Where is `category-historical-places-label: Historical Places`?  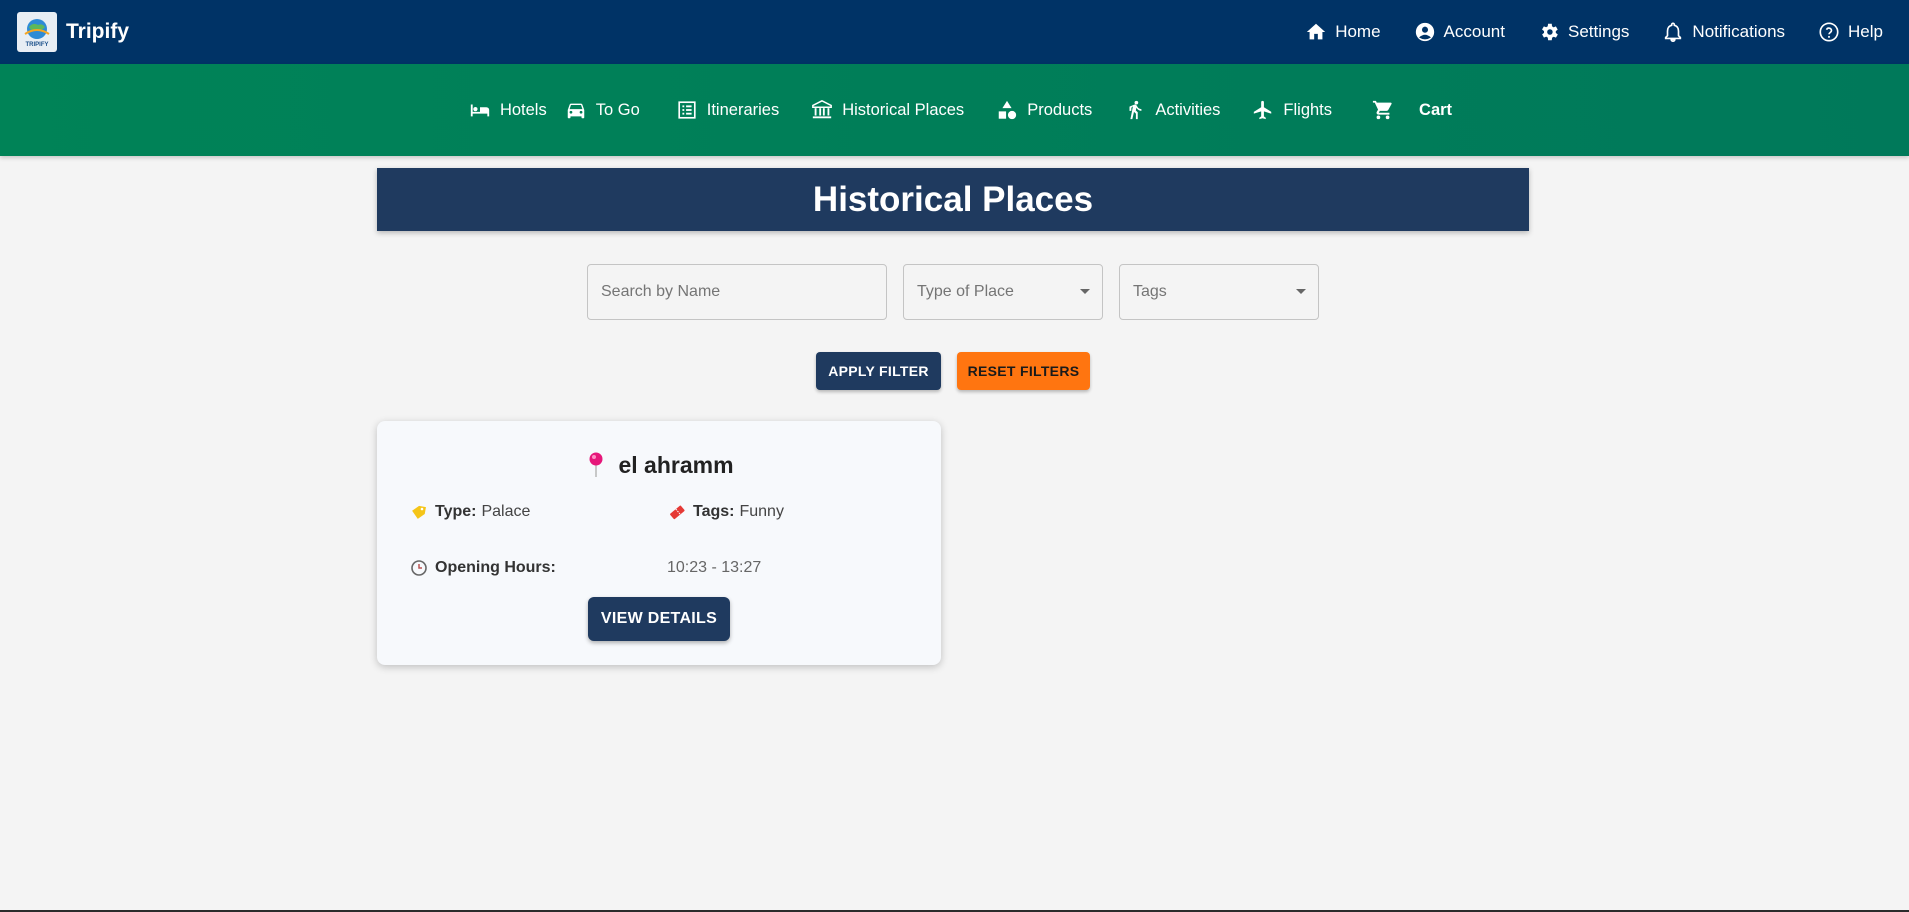
category-historical-places-label: Historical Places is located at coordinates (903, 109).